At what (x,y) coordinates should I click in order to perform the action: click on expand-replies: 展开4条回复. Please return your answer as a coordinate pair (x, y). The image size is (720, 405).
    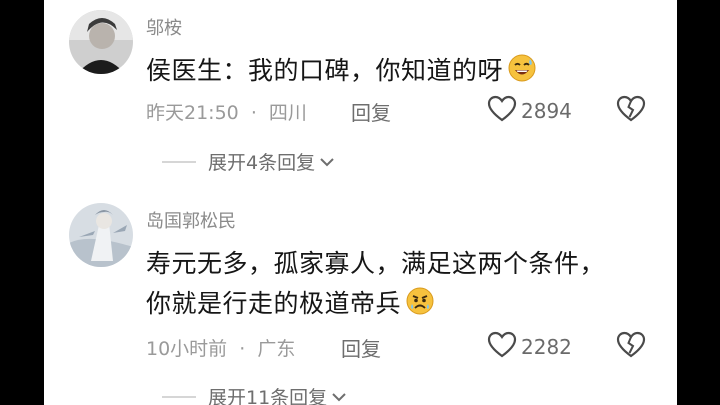
    Looking at the image, I should click on (248, 161).